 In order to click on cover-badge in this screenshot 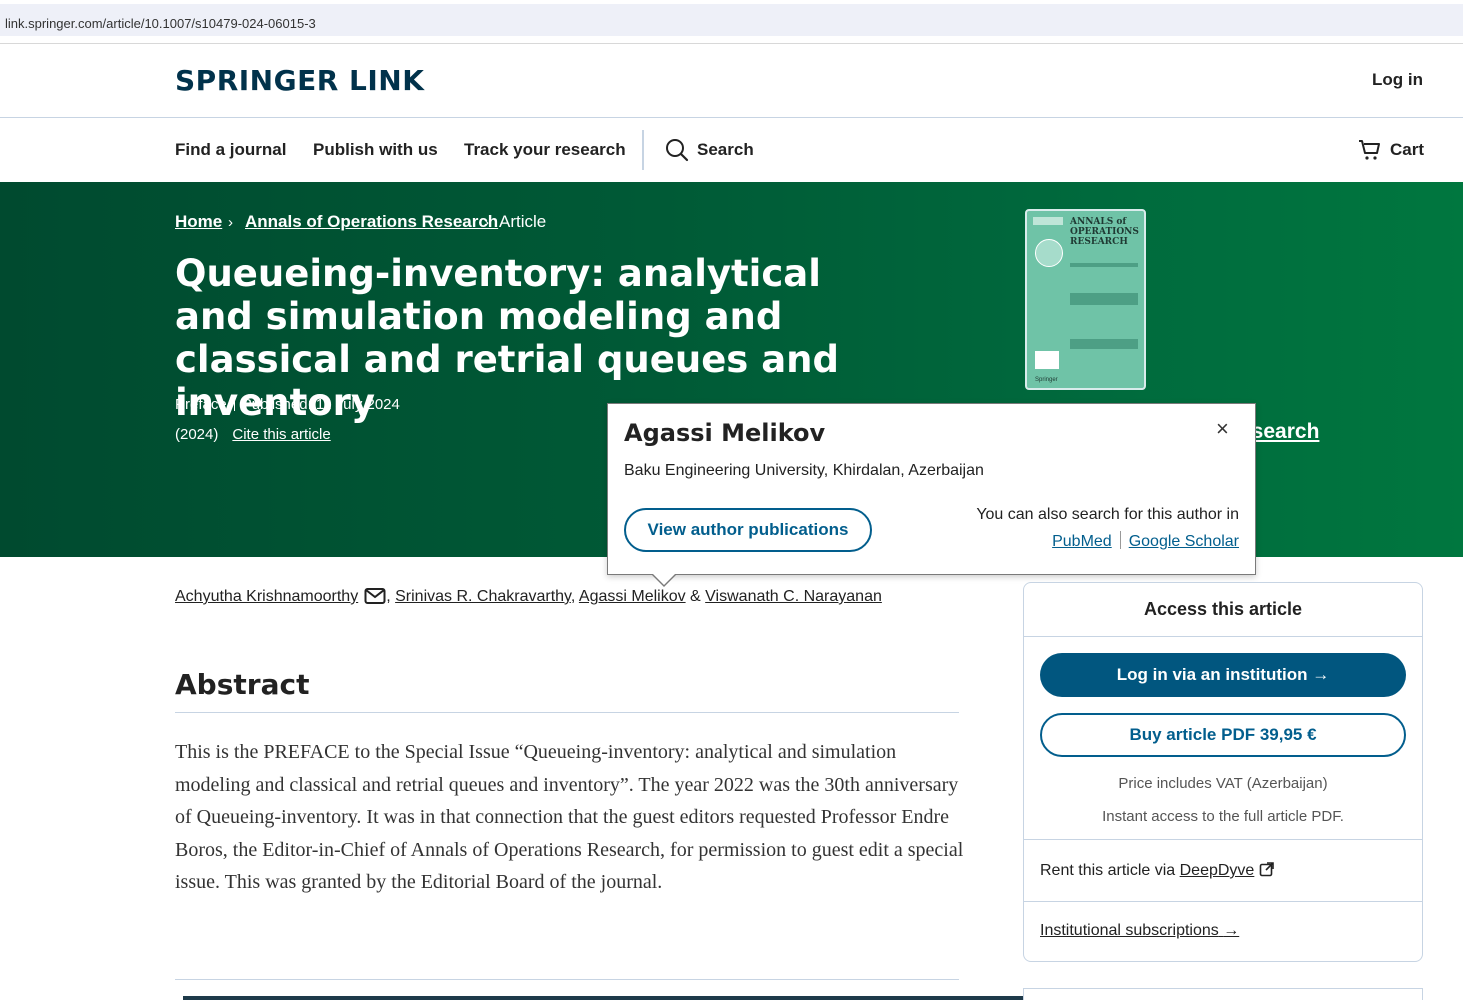, I will do `click(1047, 360)`.